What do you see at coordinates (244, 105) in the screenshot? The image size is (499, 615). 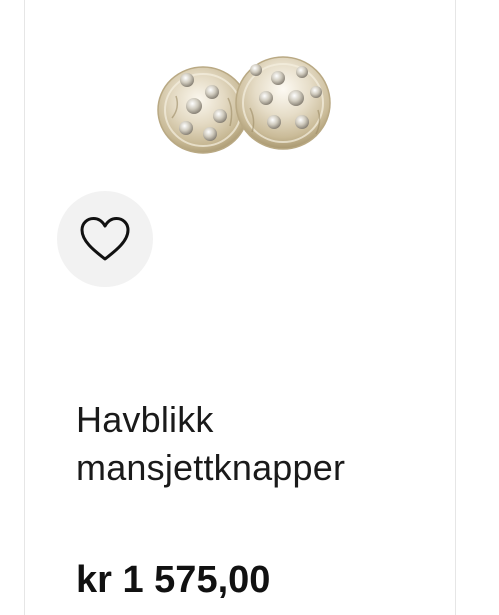 I see `cufflinks-image` at bounding box center [244, 105].